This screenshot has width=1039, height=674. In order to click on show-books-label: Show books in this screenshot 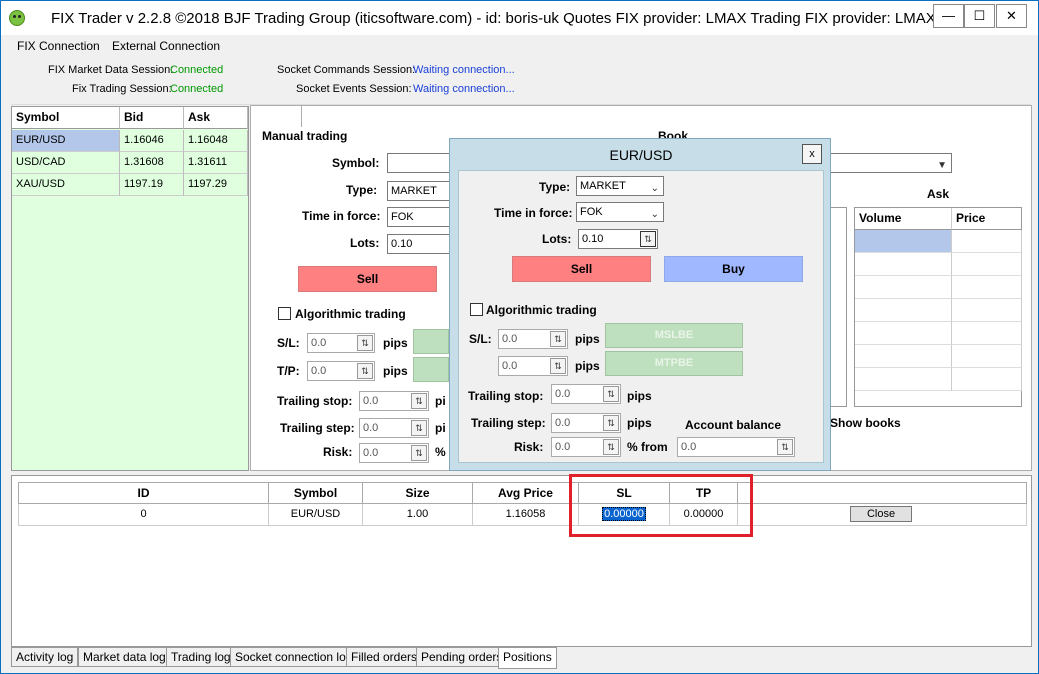, I will do `click(865, 423)`.